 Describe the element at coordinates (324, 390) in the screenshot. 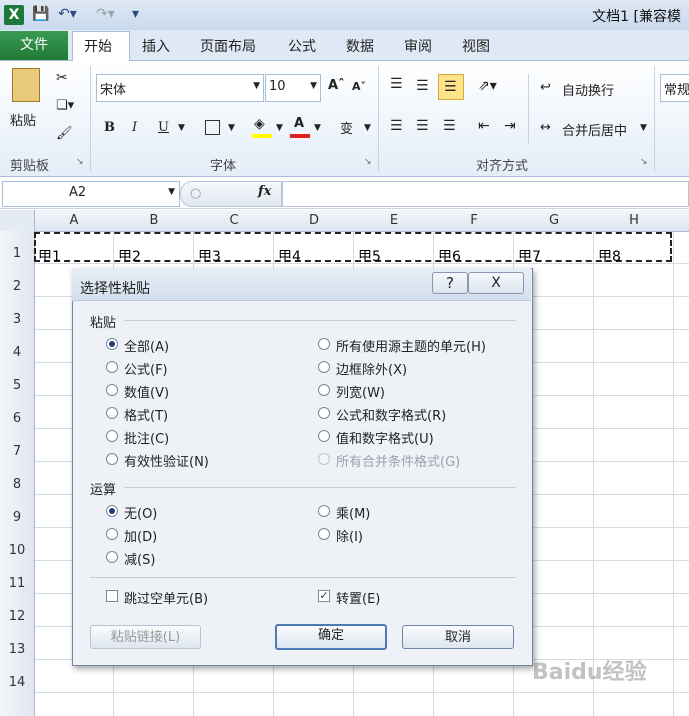

I see `radio-column-widths` at that location.